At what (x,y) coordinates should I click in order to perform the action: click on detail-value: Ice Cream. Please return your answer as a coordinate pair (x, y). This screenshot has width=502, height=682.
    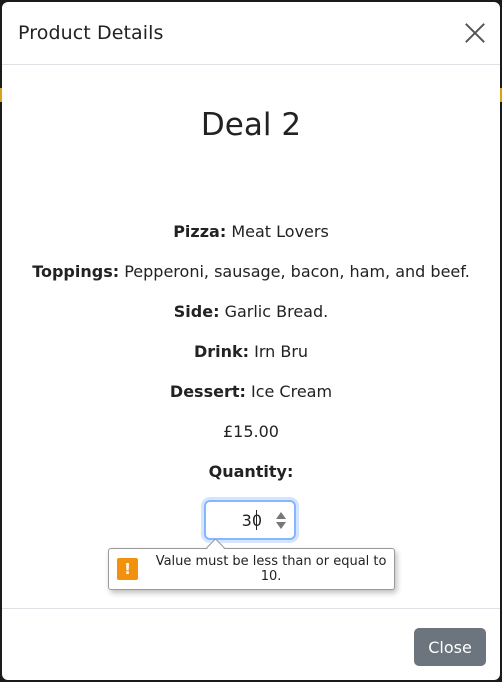
    Looking at the image, I should click on (291, 391).